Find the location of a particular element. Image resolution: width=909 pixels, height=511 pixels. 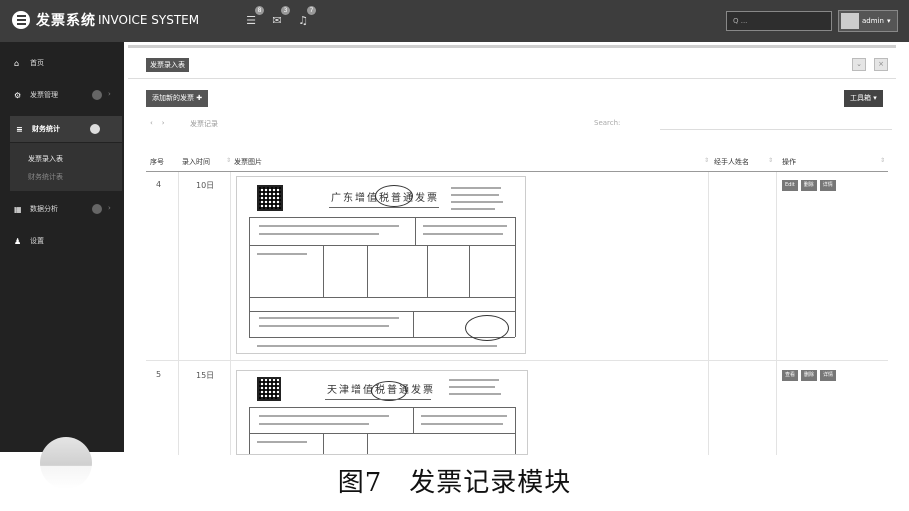

col-header-image: 发票图片 is located at coordinates (248, 162).